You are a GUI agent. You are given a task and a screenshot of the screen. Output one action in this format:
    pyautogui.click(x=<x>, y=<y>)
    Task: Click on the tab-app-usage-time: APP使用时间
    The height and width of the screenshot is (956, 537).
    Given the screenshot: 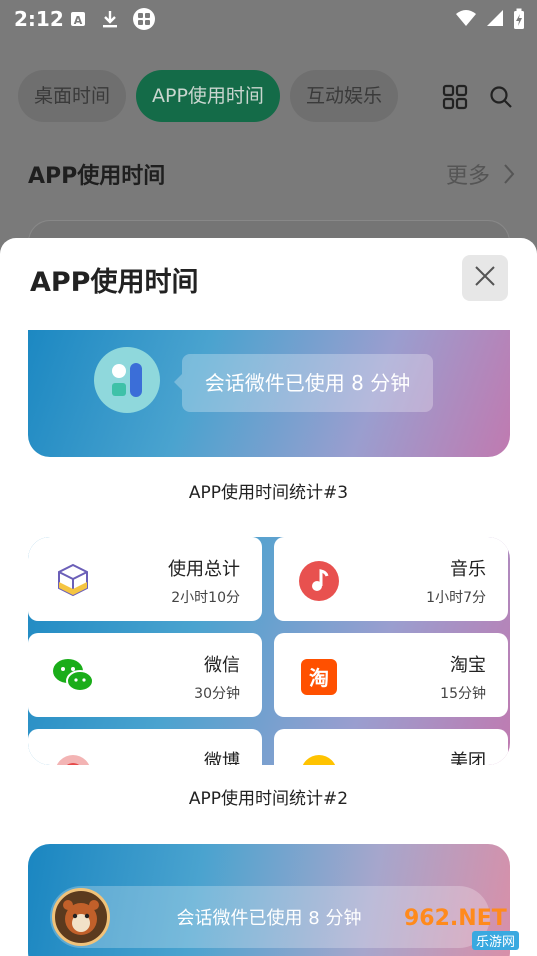 What is the action you would take?
    pyautogui.click(x=208, y=96)
    